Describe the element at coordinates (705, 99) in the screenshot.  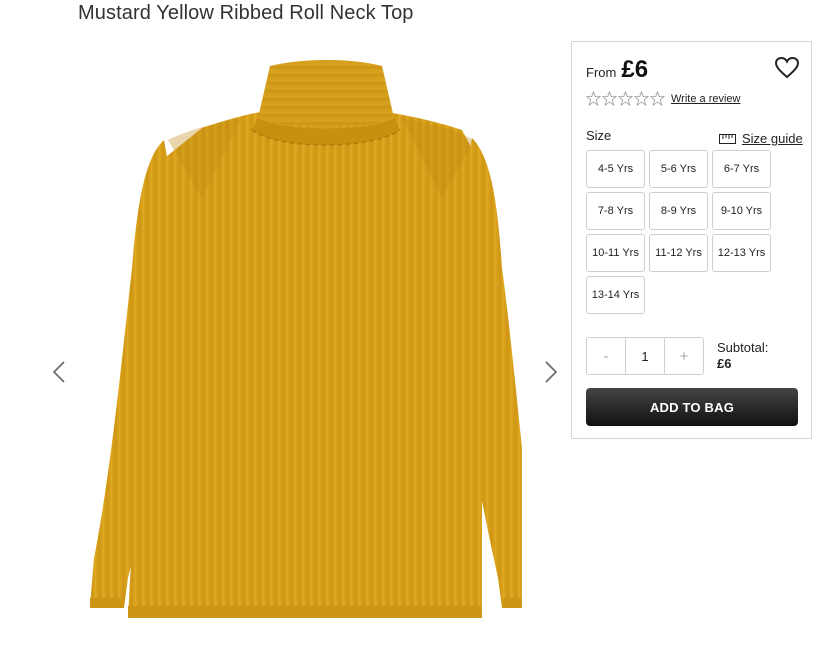
I see `write-review-link: Write a review` at that location.